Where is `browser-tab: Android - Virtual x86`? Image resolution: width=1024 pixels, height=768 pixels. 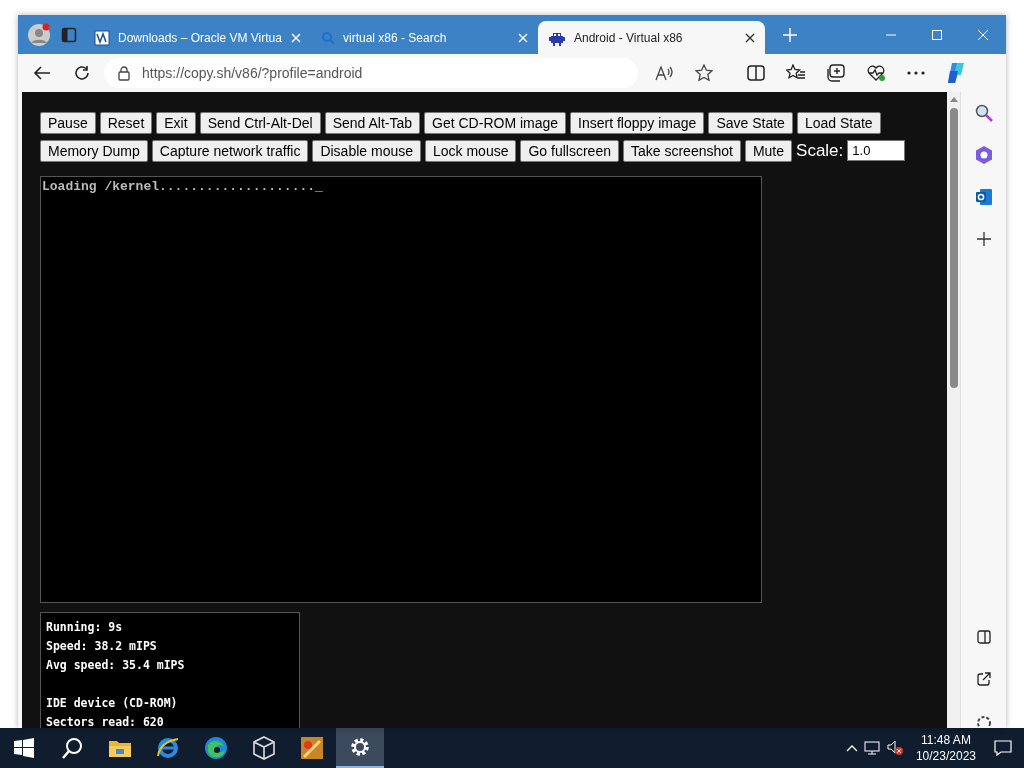 browser-tab: Android - Virtual x86 is located at coordinates (651, 37).